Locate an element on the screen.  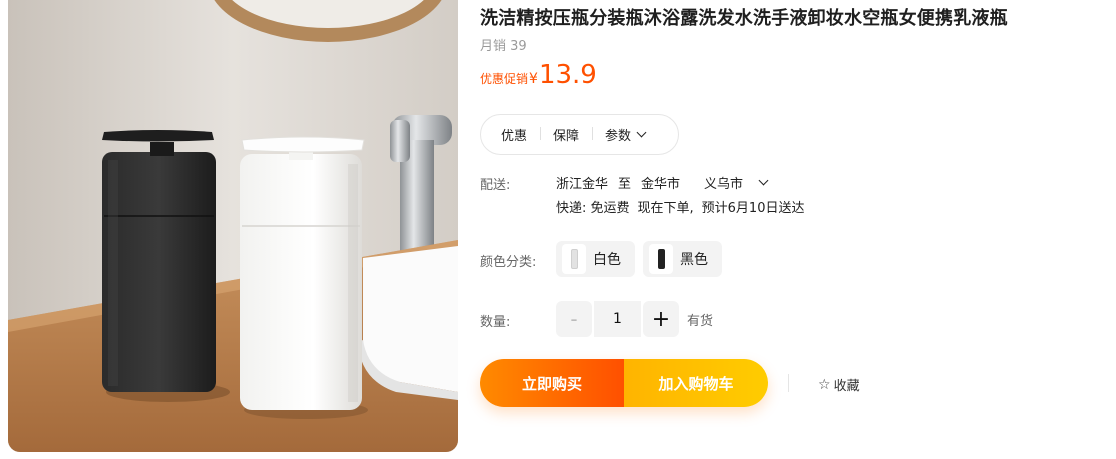
promo-price-tag: 优惠促销 is located at coordinates (504, 79).